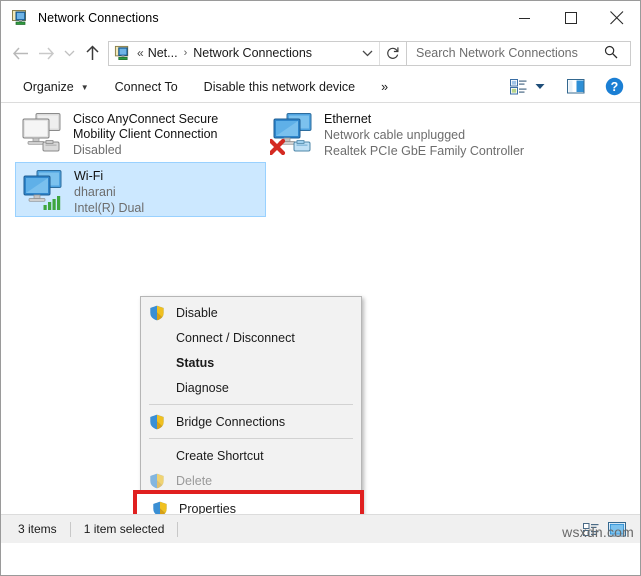  Describe the element at coordinates (251, 362) in the screenshot. I see `menu-item-status: Status` at that location.